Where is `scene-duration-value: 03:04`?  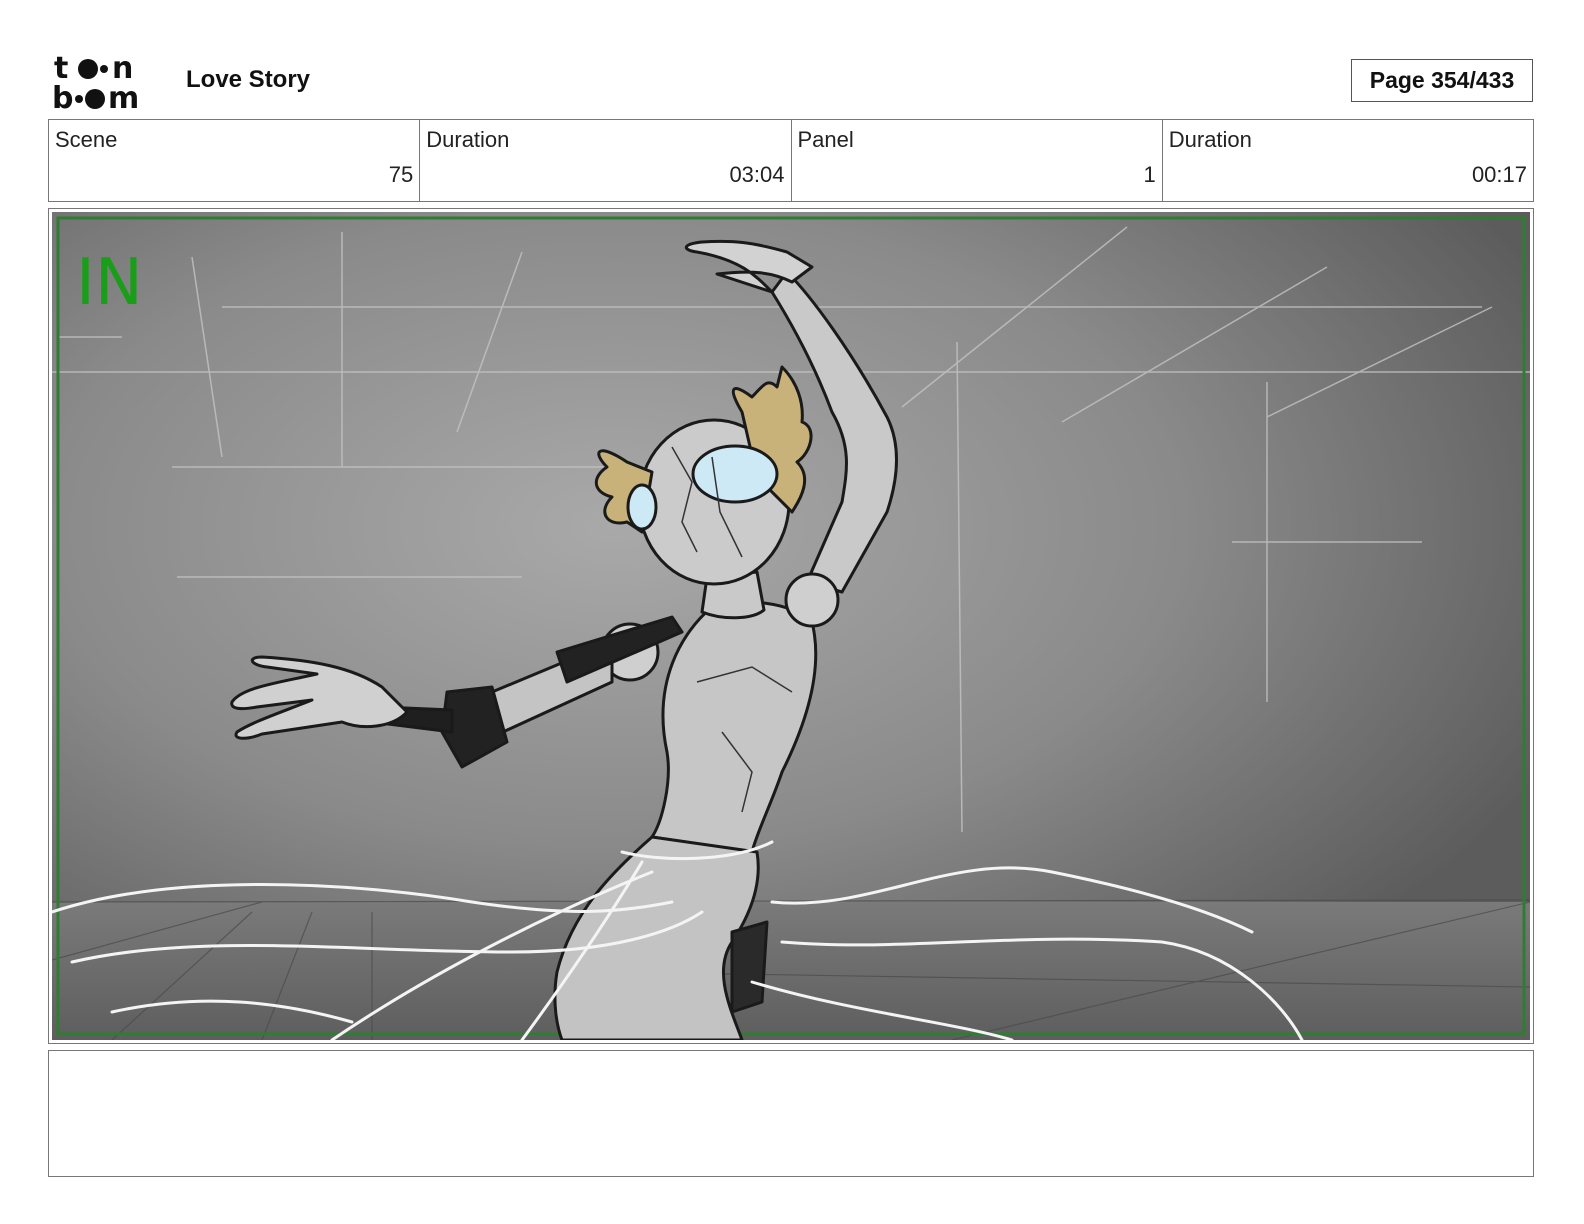 scene-duration-value: 03:04 is located at coordinates (757, 174).